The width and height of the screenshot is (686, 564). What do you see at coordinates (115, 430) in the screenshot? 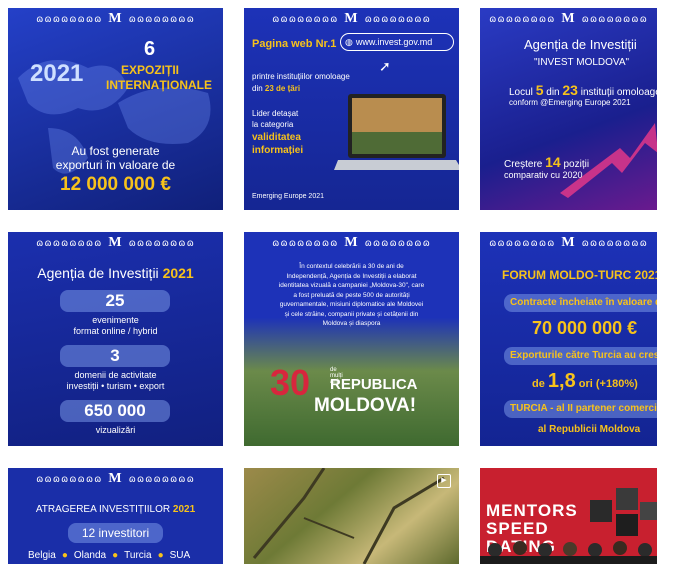
I see `stat-views-label: vizualizări` at bounding box center [115, 430].